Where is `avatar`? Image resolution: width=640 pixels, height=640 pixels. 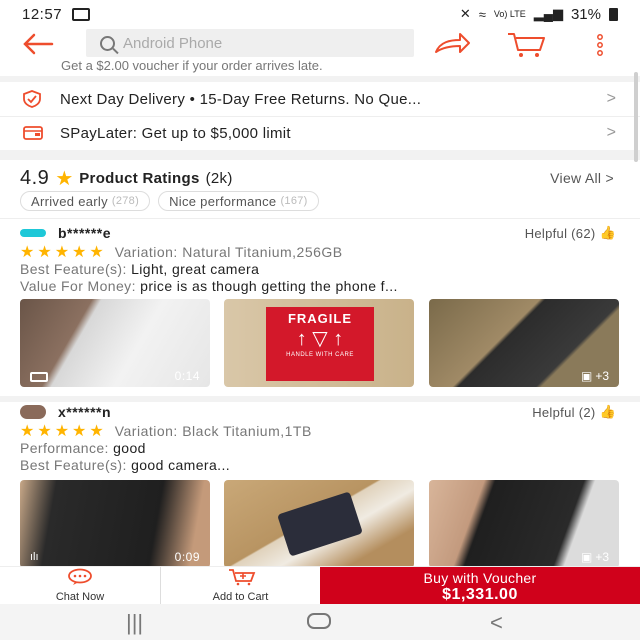 avatar is located at coordinates (33, 233).